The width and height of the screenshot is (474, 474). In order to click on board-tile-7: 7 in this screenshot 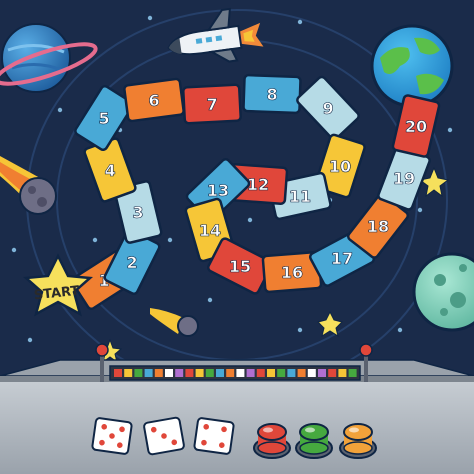, I will do `click(212, 104)`.